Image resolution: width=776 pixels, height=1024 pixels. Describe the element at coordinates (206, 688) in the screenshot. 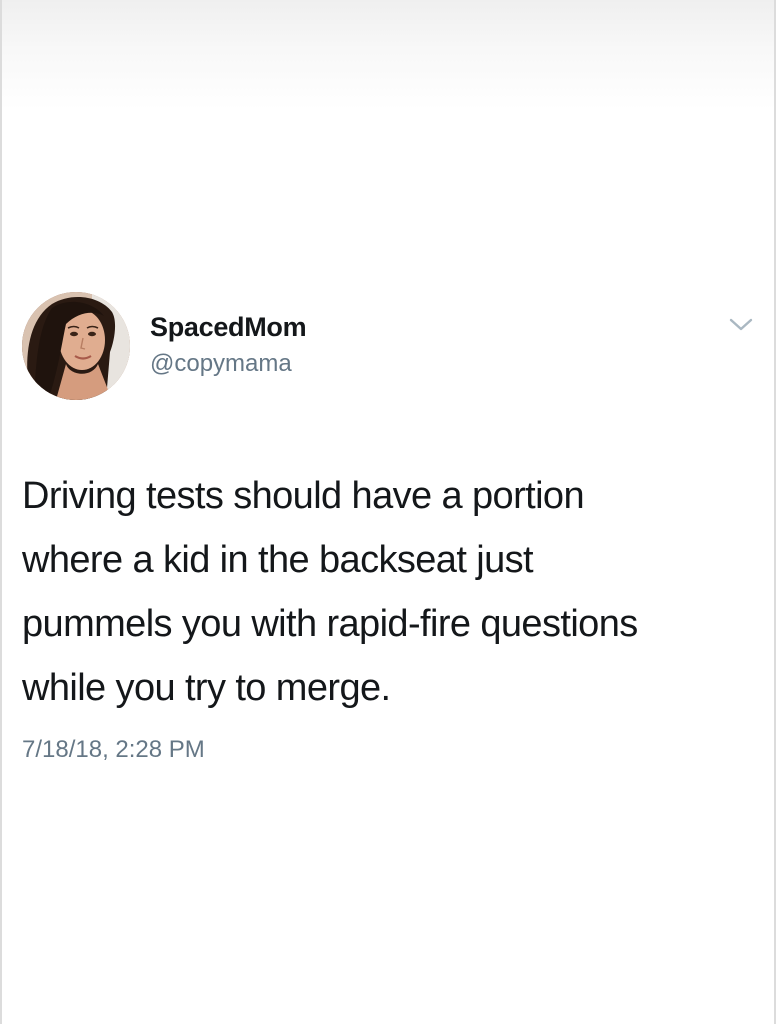

I see `tweet-text-line: while you try to merge.` at that location.